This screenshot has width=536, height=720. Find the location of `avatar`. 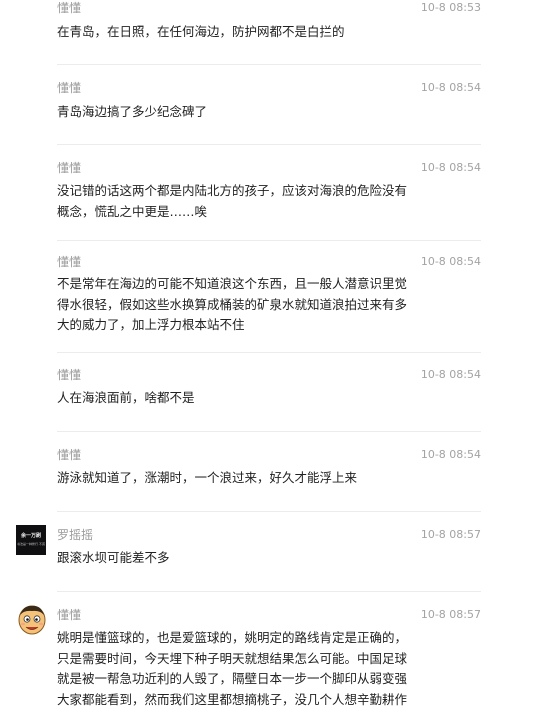

avatar is located at coordinates (32, 618).